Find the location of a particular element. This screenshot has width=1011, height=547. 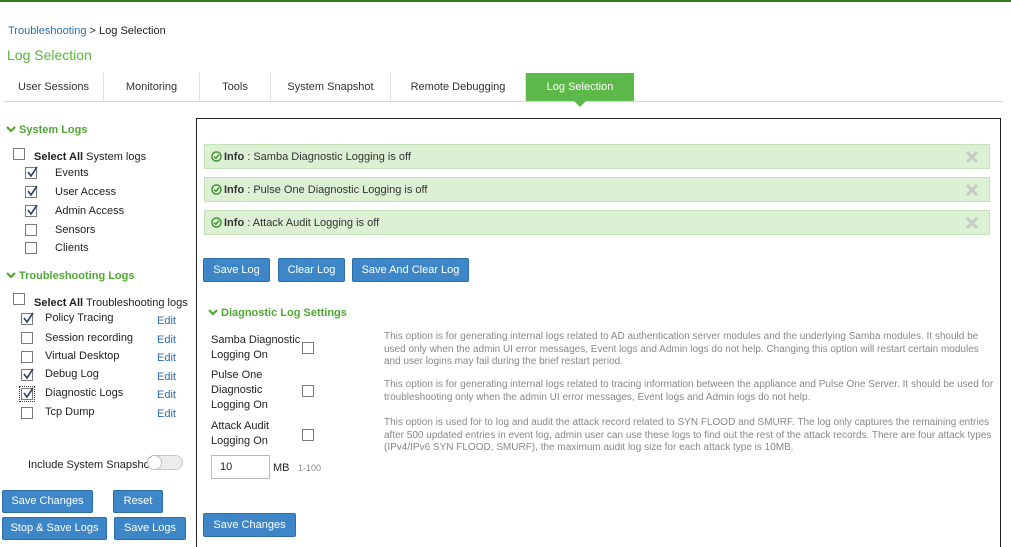

clear-log-button: Clear Log is located at coordinates (311, 270).